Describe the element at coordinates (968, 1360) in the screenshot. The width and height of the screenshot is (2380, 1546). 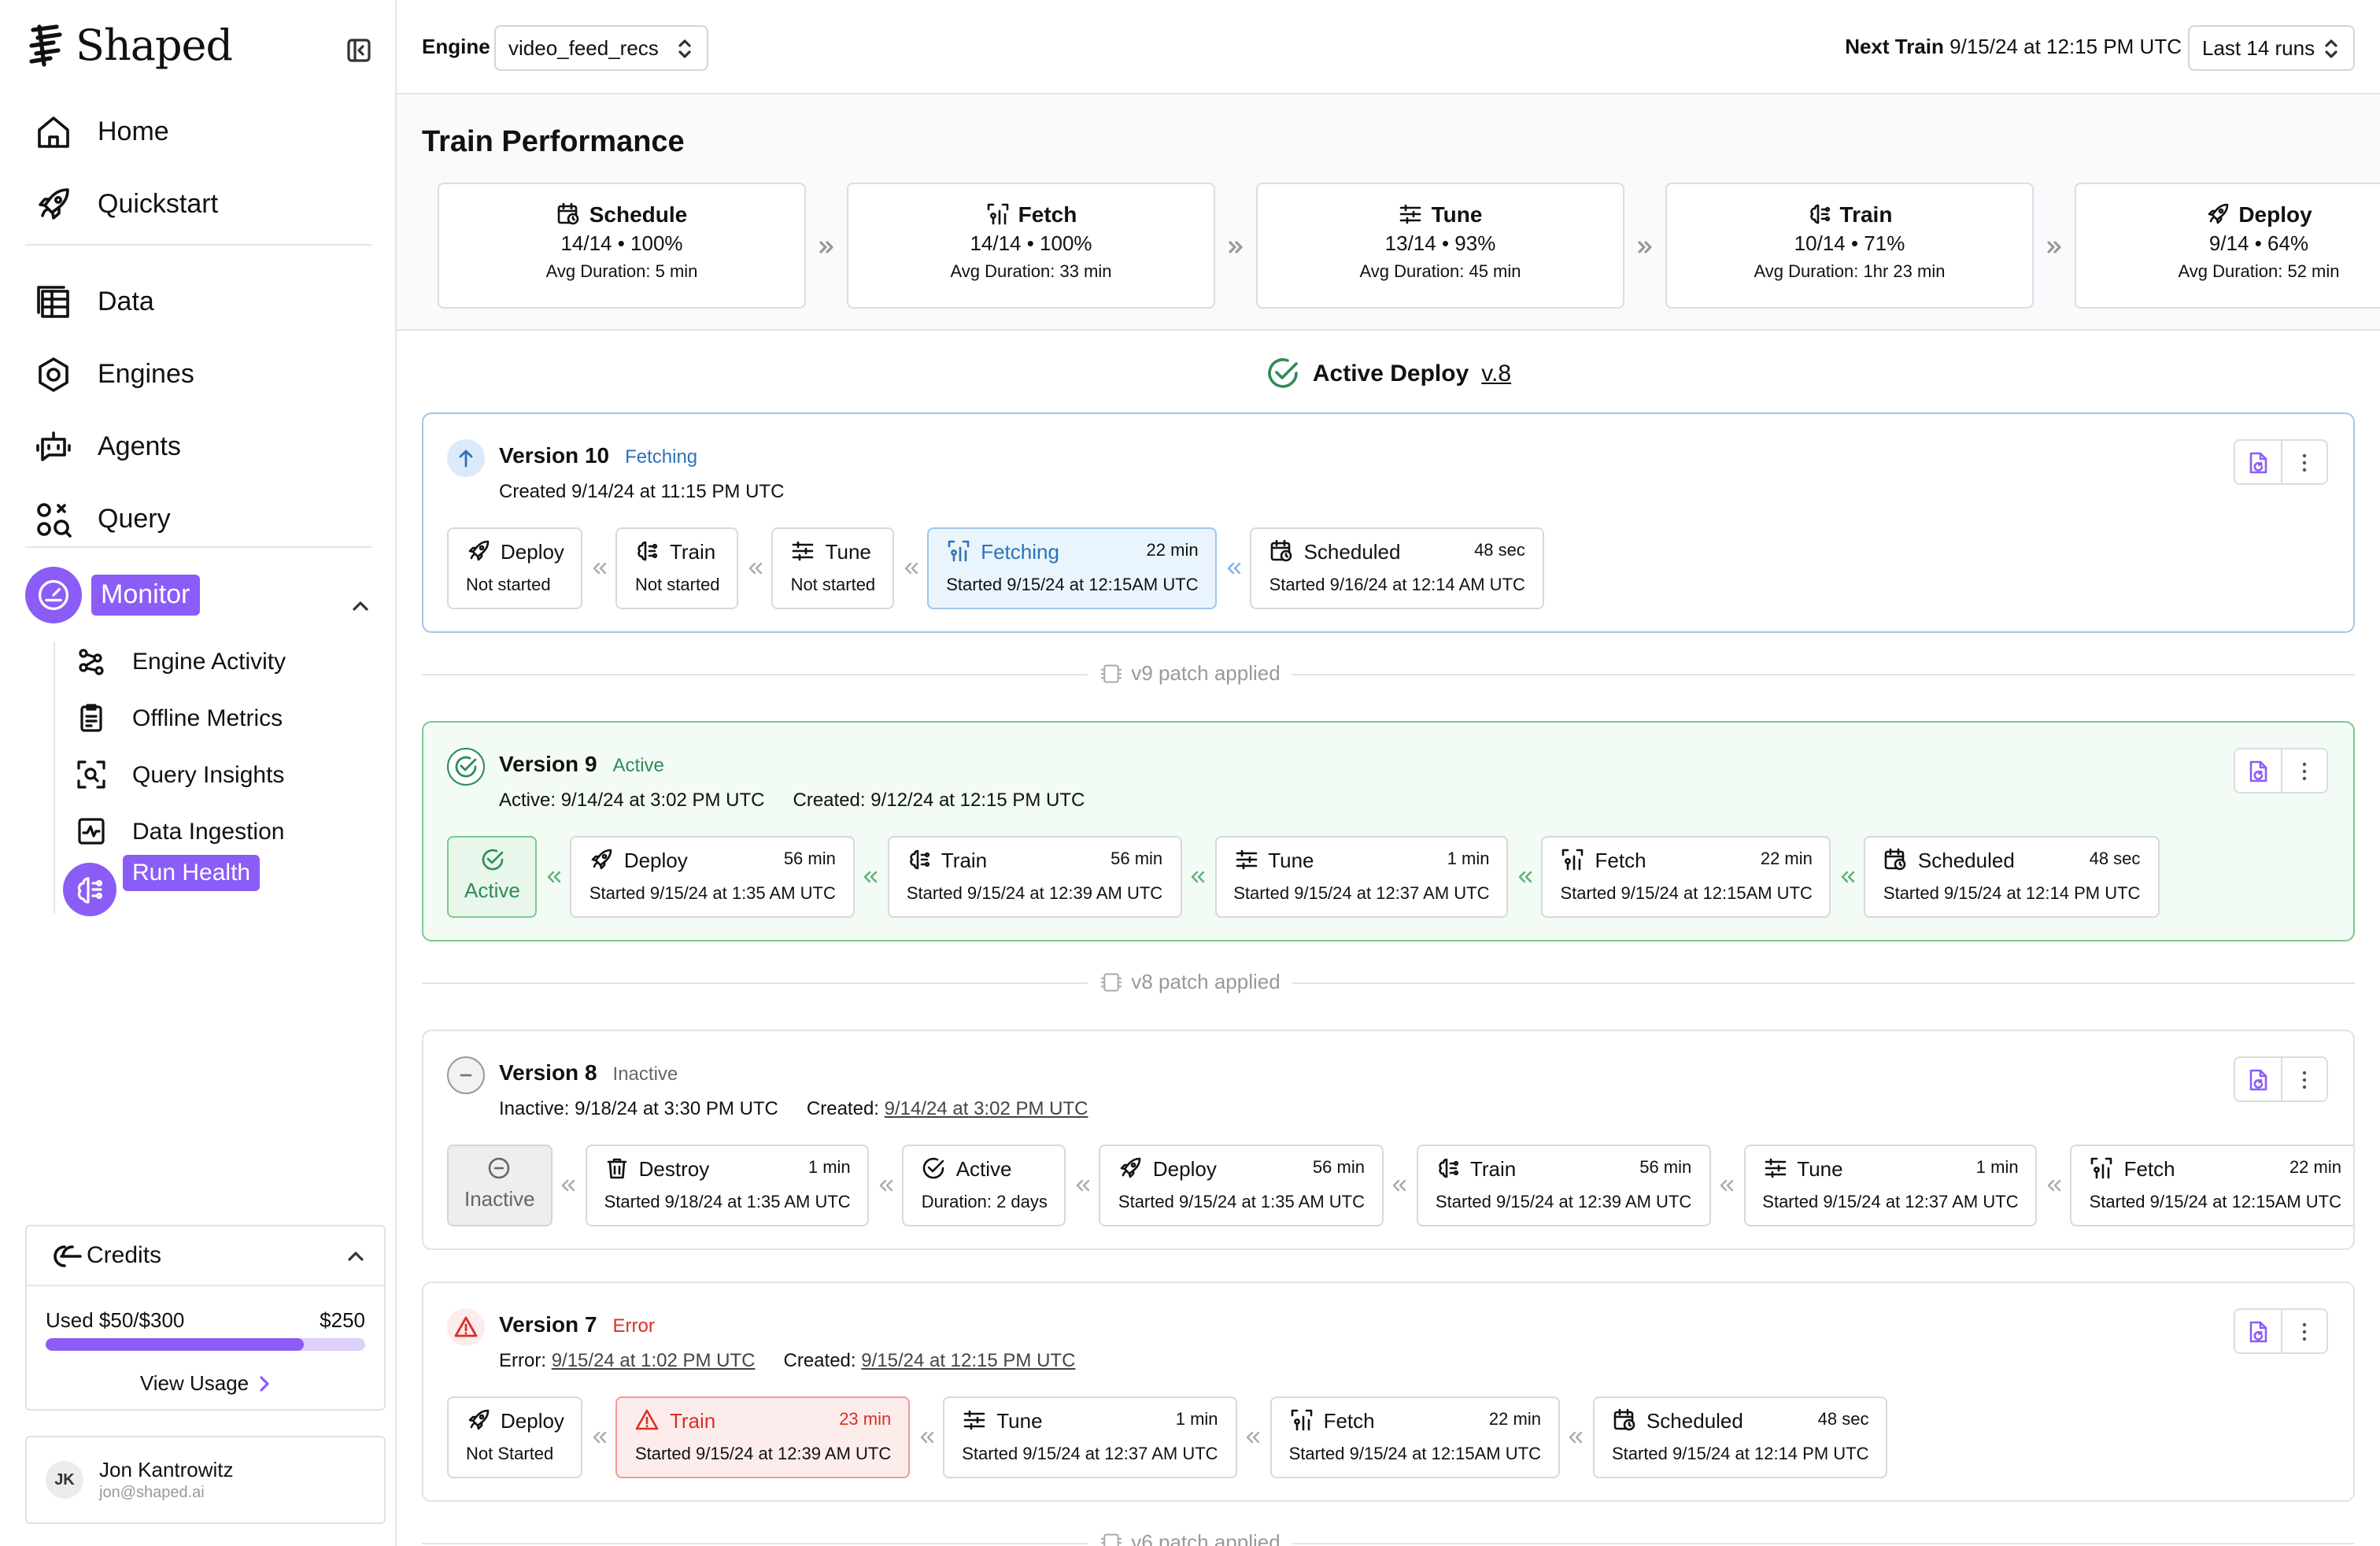
I see `version-sub2-value: 9/15/24 at 12:15 PM UTC` at that location.